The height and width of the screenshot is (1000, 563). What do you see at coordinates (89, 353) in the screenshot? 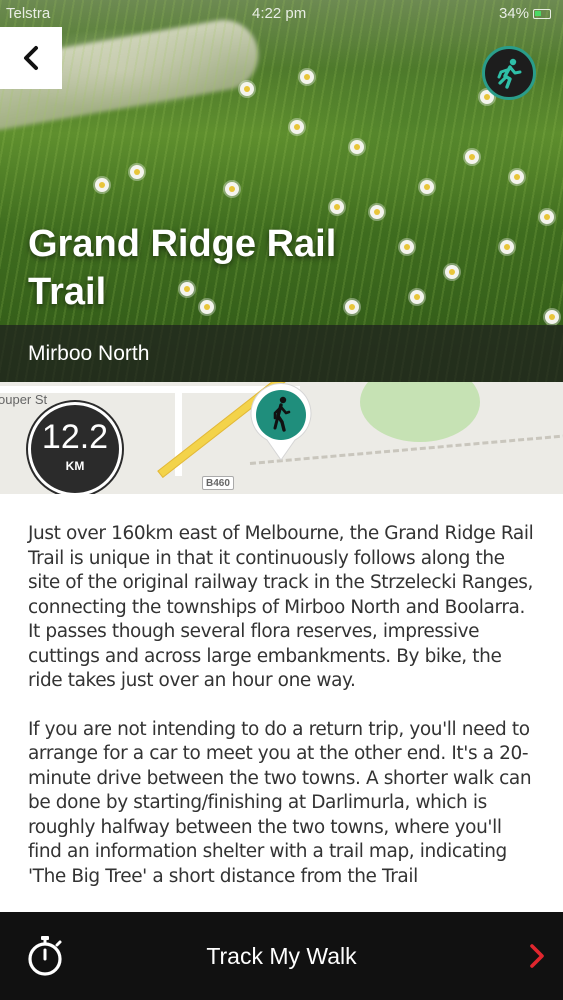
I see `location-label: Mirboo North` at bounding box center [89, 353].